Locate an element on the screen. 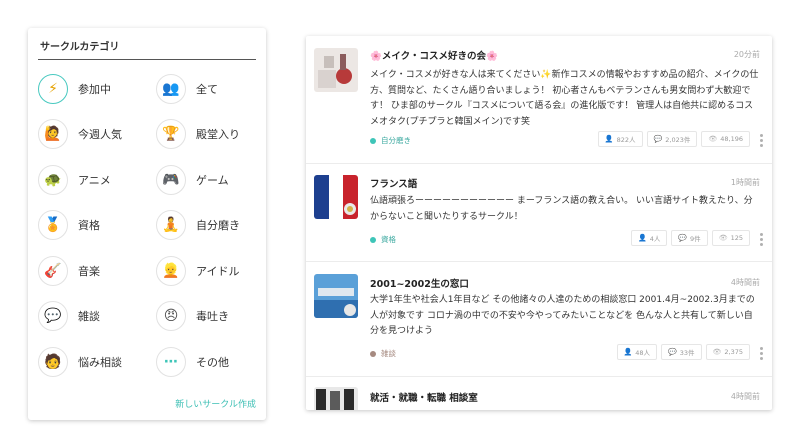 The width and height of the screenshot is (800, 448). category-item-participating: ⚡ 参加中 is located at coordinates (97, 89).